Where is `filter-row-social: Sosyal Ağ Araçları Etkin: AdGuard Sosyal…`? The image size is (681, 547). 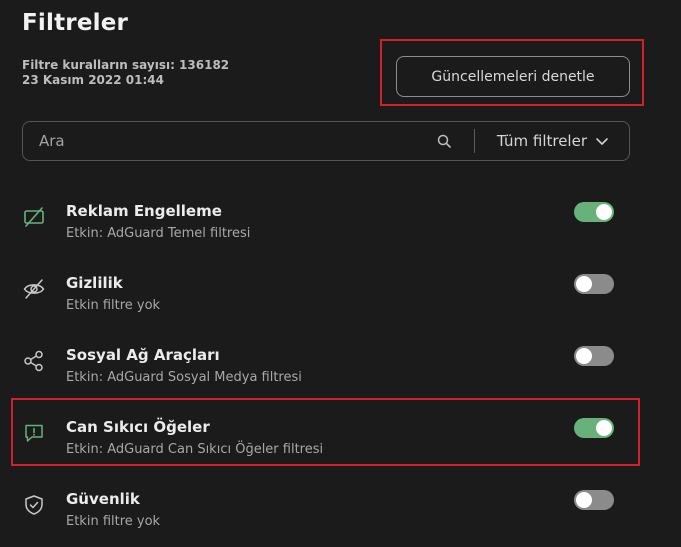 filter-row-social: Sosyal Ağ Araçları Etkin: AdGuard Sosyal… is located at coordinates (340, 373).